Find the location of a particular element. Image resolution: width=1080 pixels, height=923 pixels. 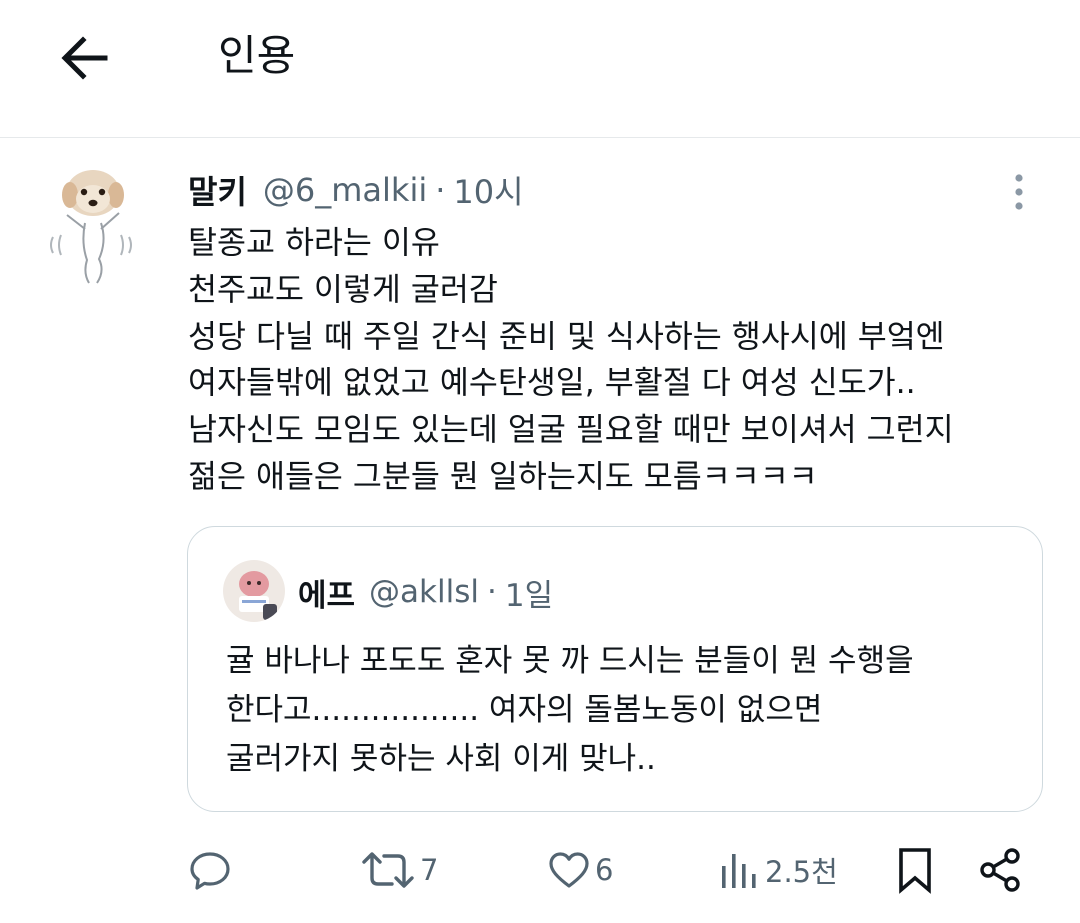

post-line: 성당 다닐 때 주일 간식 준비 및 식사하는 행사시에 부엌엔 is located at coordinates (566, 336).